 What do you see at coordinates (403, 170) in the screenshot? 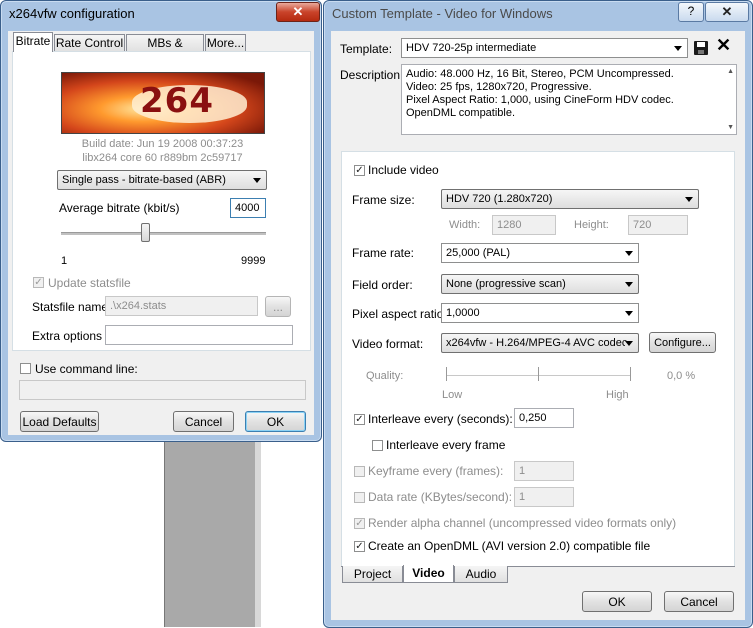
I see `include-video-label: Include video` at bounding box center [403, 170].